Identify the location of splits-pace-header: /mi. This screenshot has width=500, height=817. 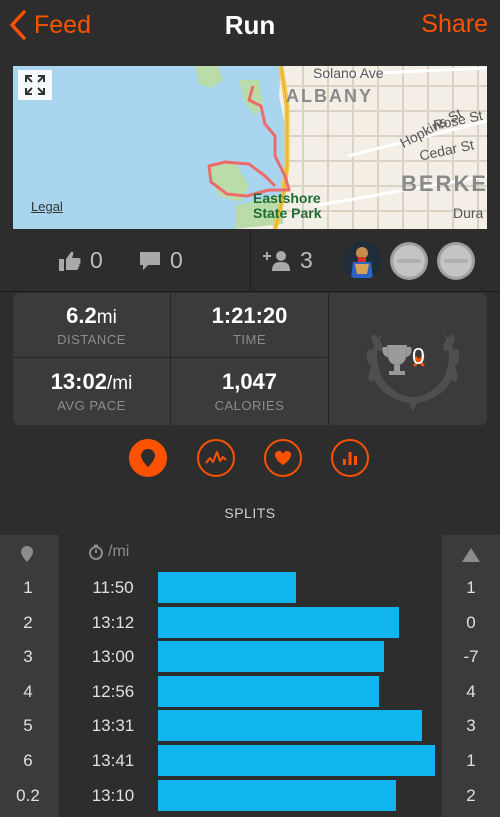
(108, 552).